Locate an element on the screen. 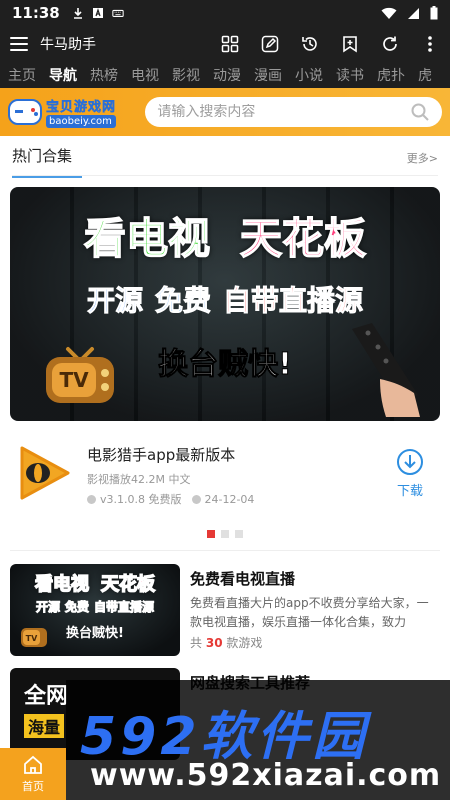  thumb-tv-label: TV is located at coordinates (32, 638).